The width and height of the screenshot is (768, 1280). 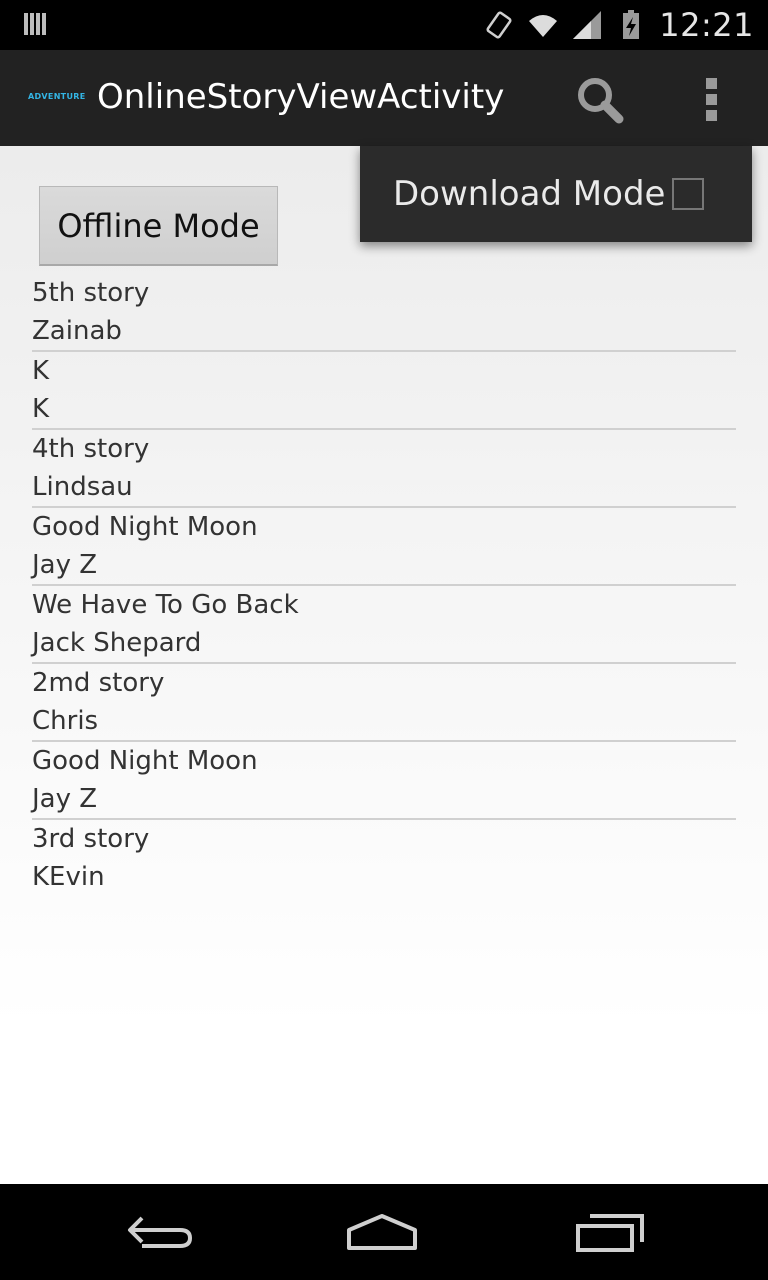 I want to click on list-item: 5th story Zainab, so click(x=384, y=313).